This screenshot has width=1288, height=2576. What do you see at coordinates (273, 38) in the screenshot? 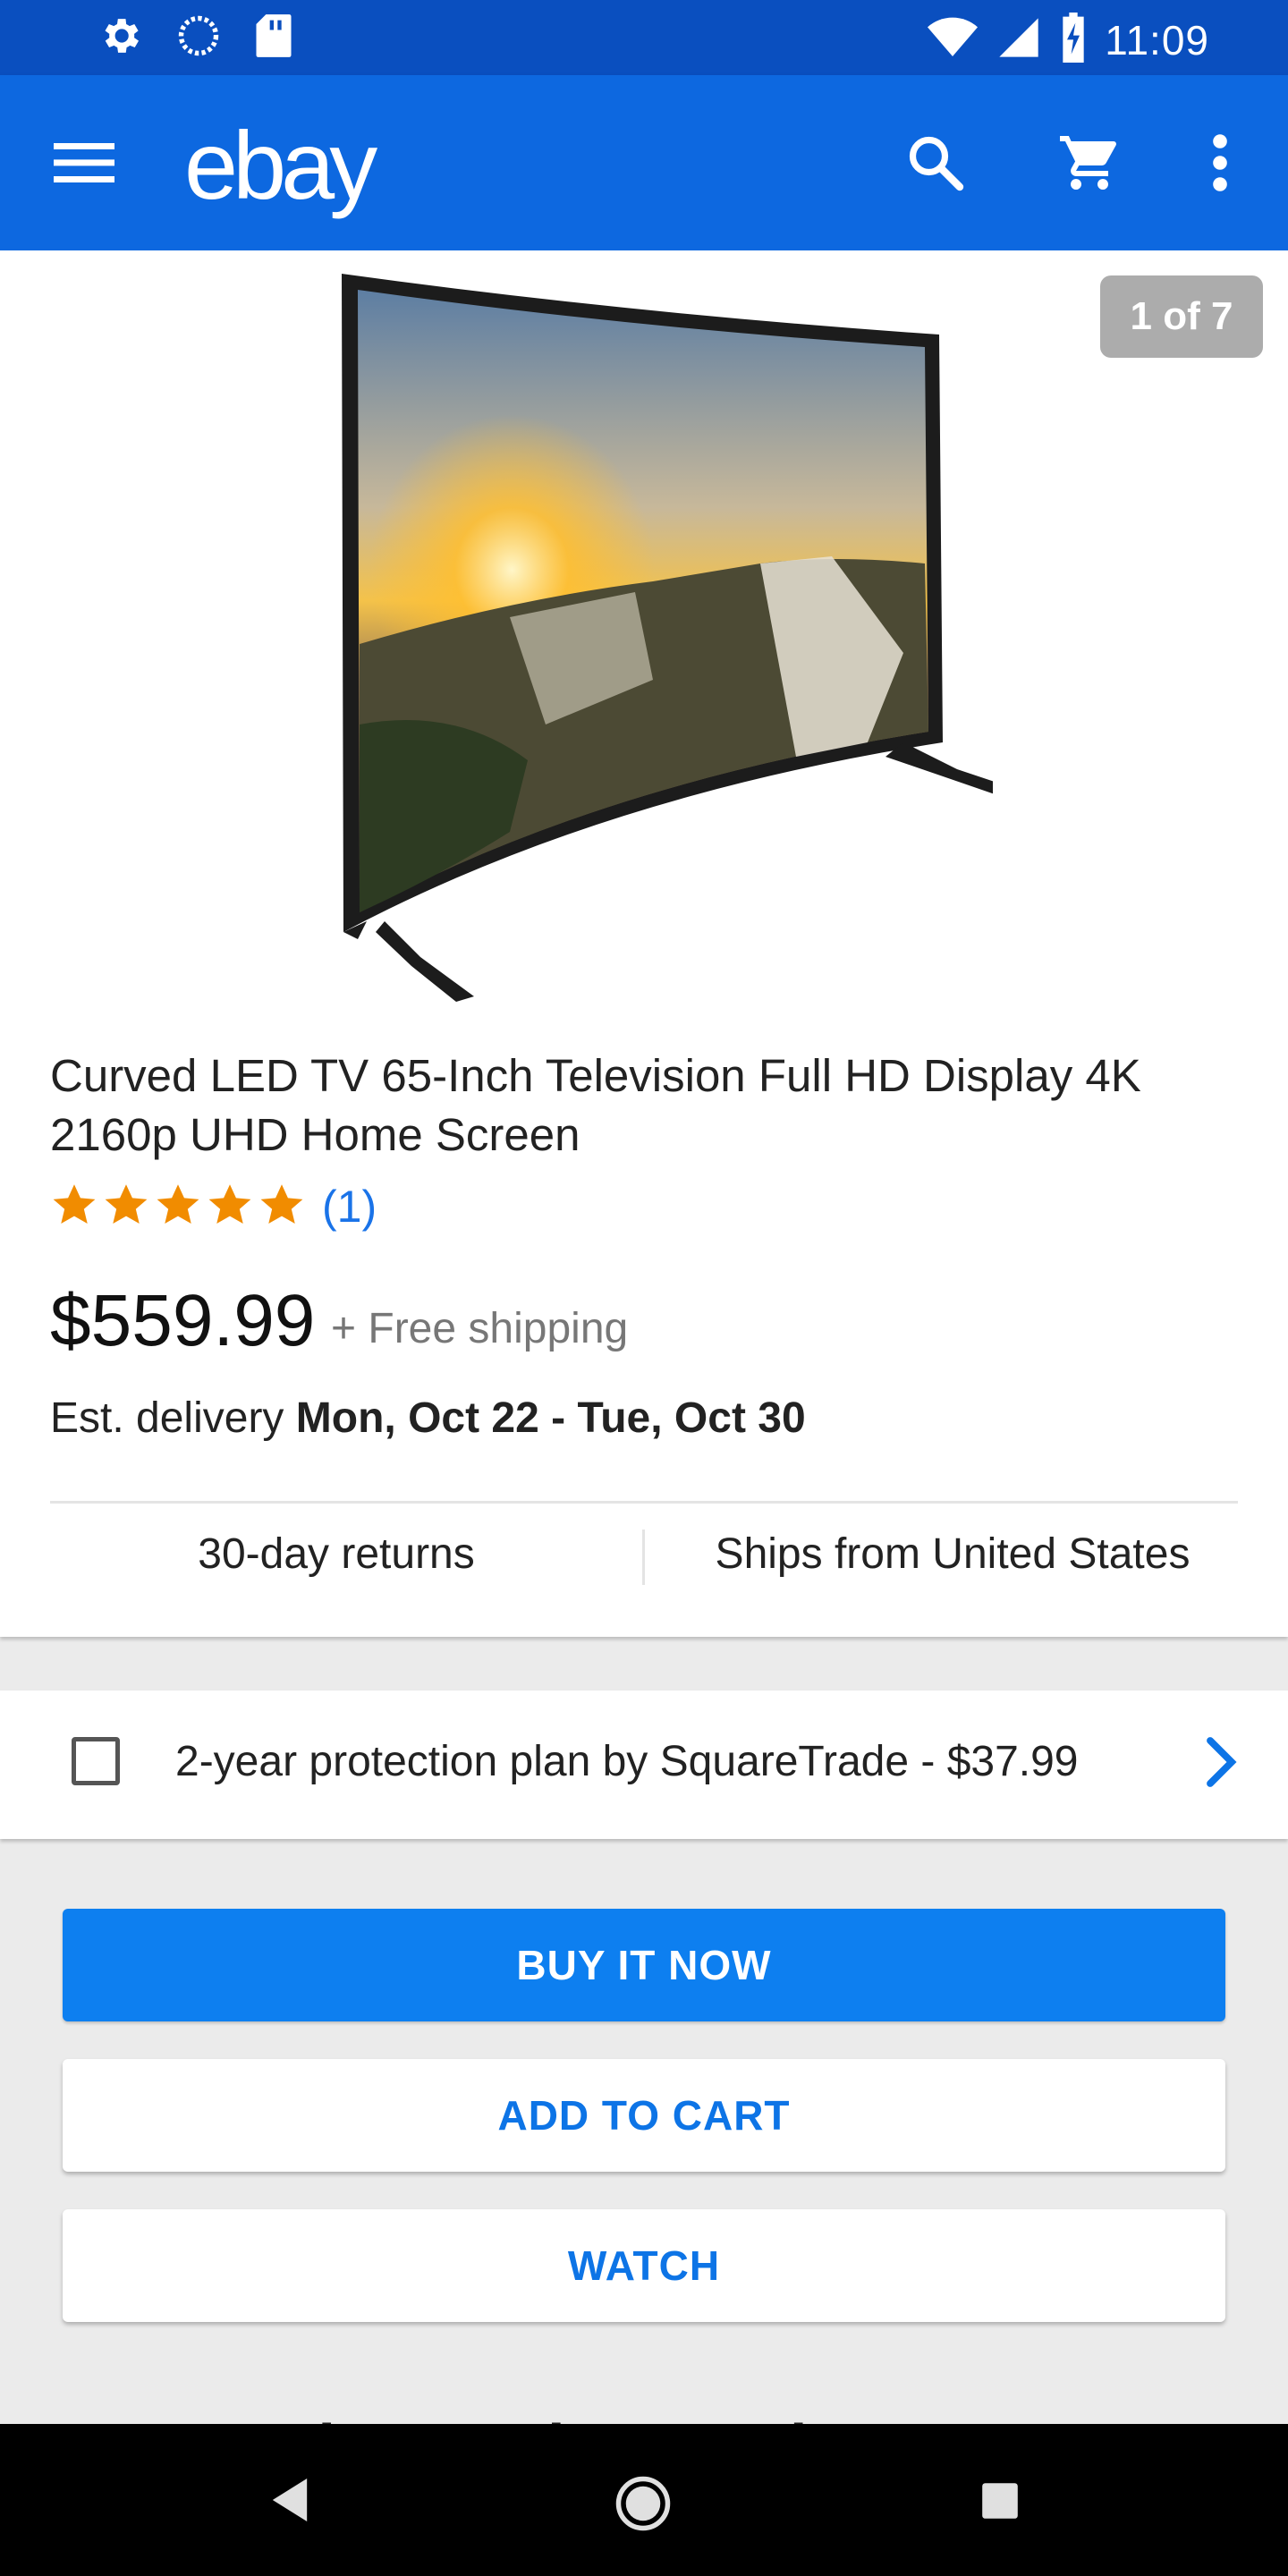
I see `sd-card-icon` at bounding box center [273, 38].